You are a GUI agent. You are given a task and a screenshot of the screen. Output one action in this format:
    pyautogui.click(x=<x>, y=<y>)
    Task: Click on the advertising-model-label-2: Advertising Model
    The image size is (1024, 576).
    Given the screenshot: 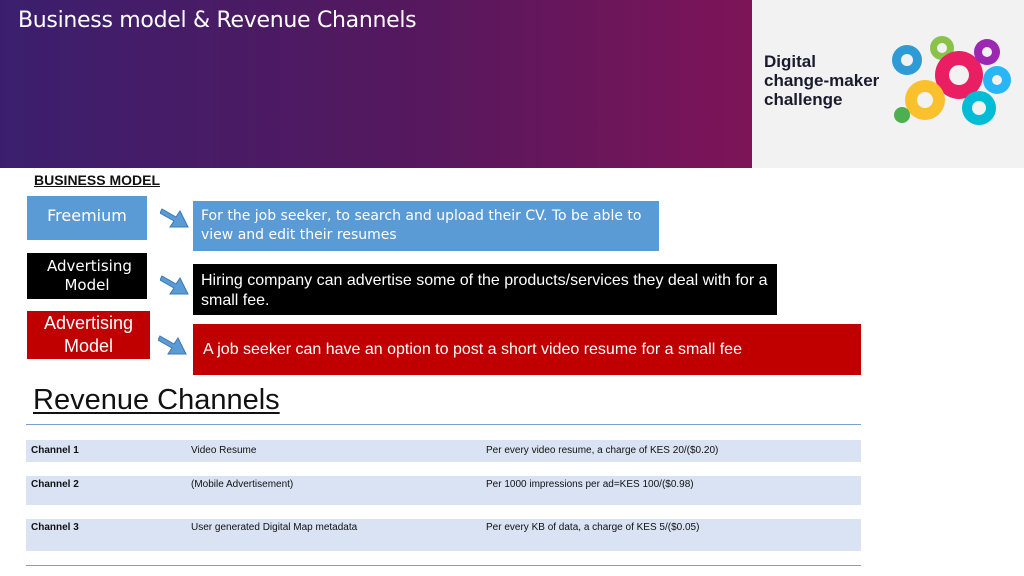 What is the action you would take?
    pyautogui.click(x=88, y=334)
    